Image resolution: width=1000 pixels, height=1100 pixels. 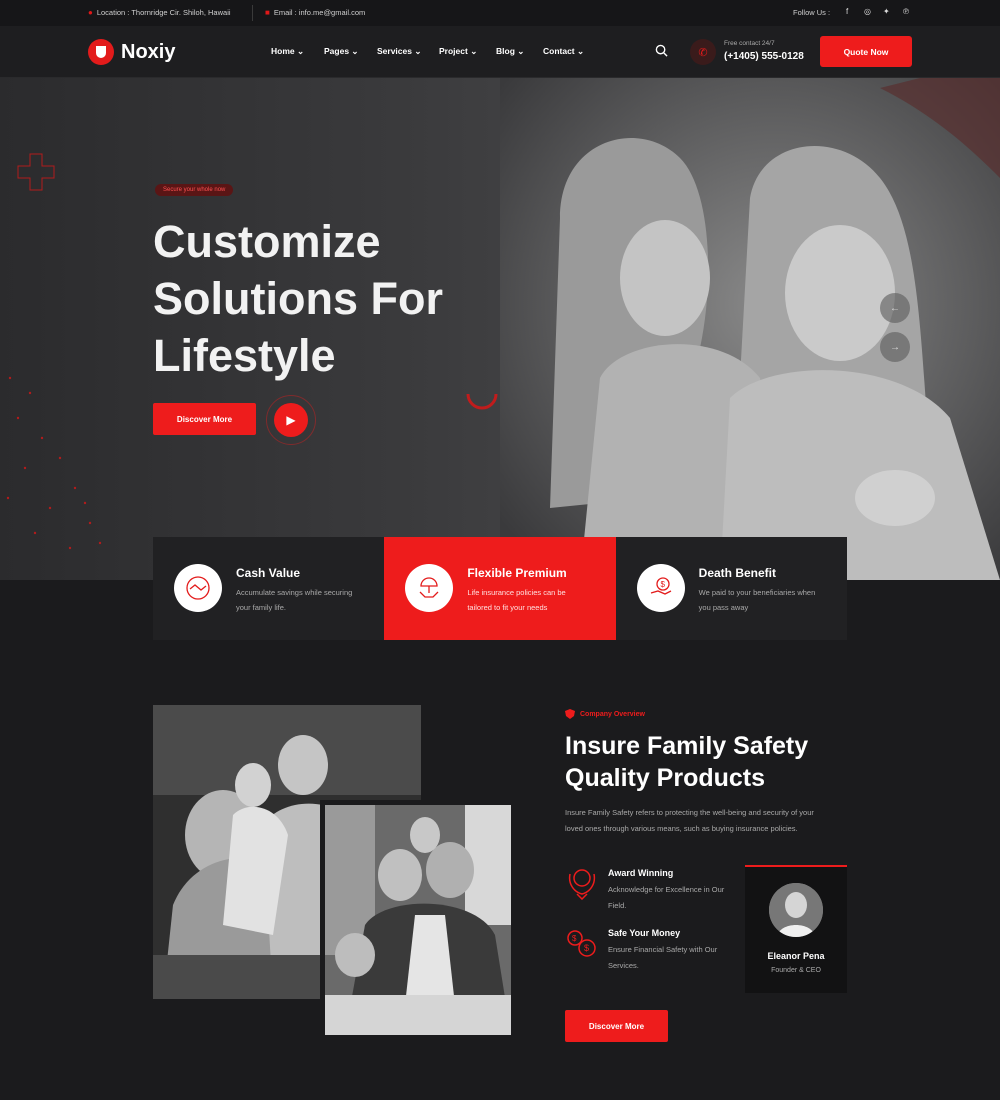 What do you see at coordinates (482, 401) in the screenshot?
I see `loading-arc-decoration` at bounding box center [482, 401].